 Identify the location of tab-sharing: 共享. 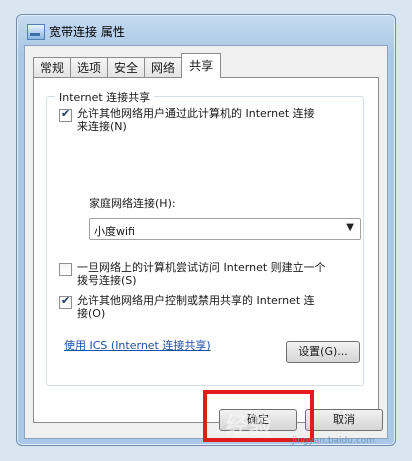
(201, 65).